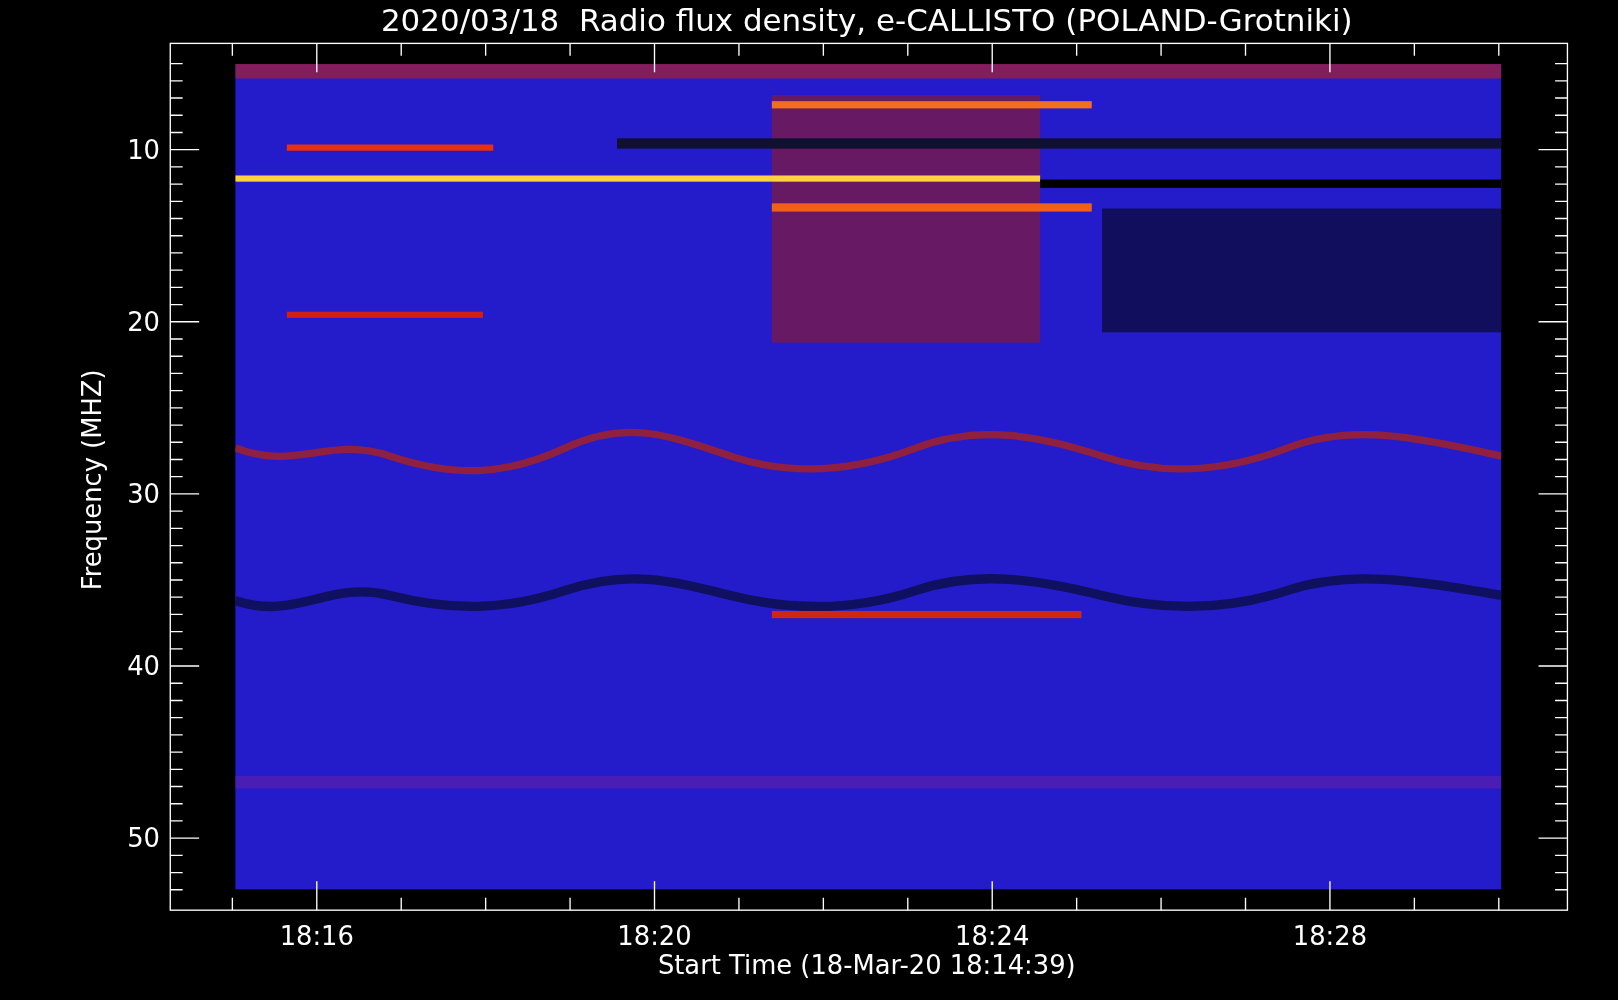  Describe the element at coordinates (316, 936) in the screenshot. I see `x-tick-label: 18:16` at that location.